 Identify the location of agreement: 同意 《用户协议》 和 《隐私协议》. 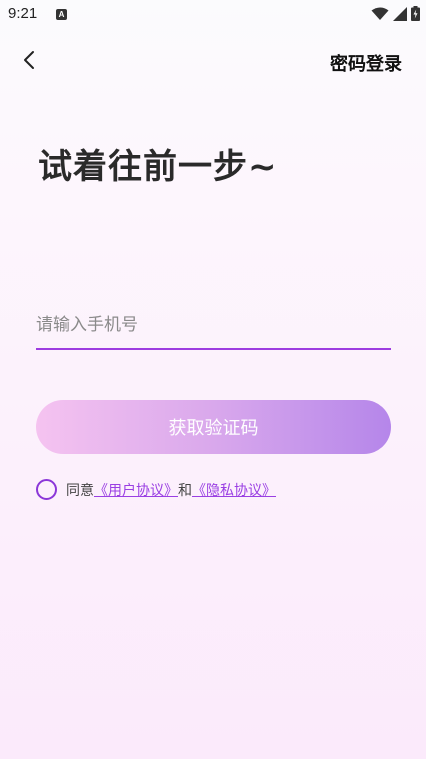
(156, 489).